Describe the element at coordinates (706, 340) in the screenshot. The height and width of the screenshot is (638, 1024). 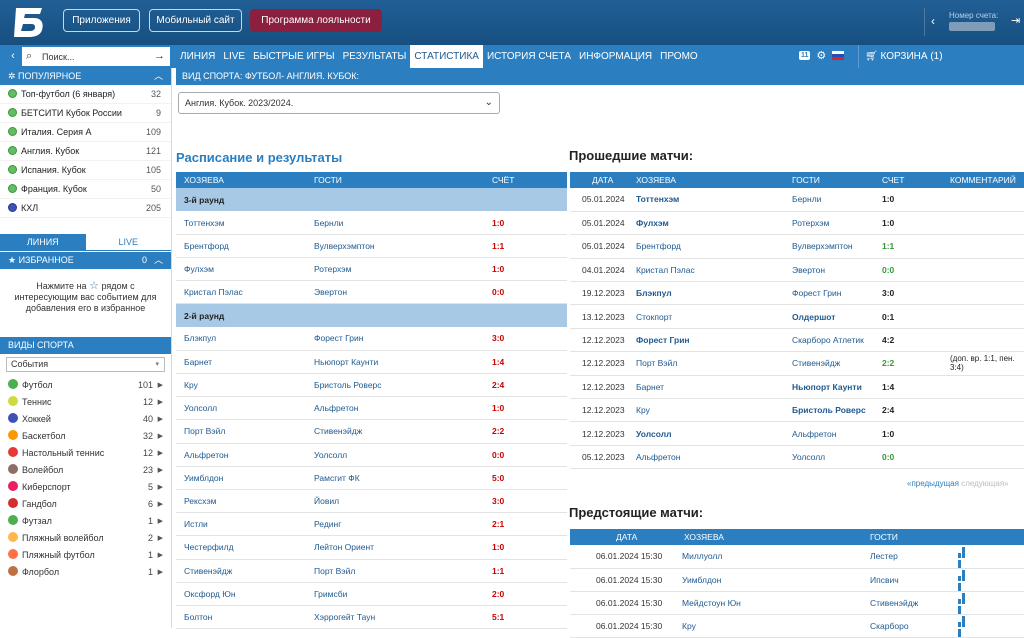
I see `home-team: Форест Грин` at that location.